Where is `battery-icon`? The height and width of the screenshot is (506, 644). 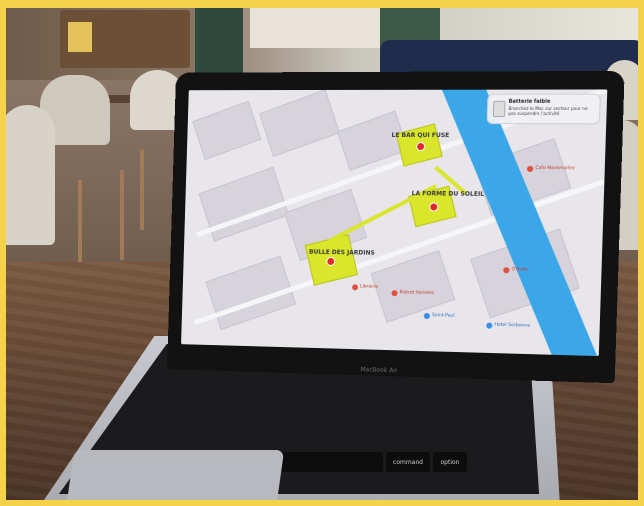 battery-icon is located at coordinates (499, 109).